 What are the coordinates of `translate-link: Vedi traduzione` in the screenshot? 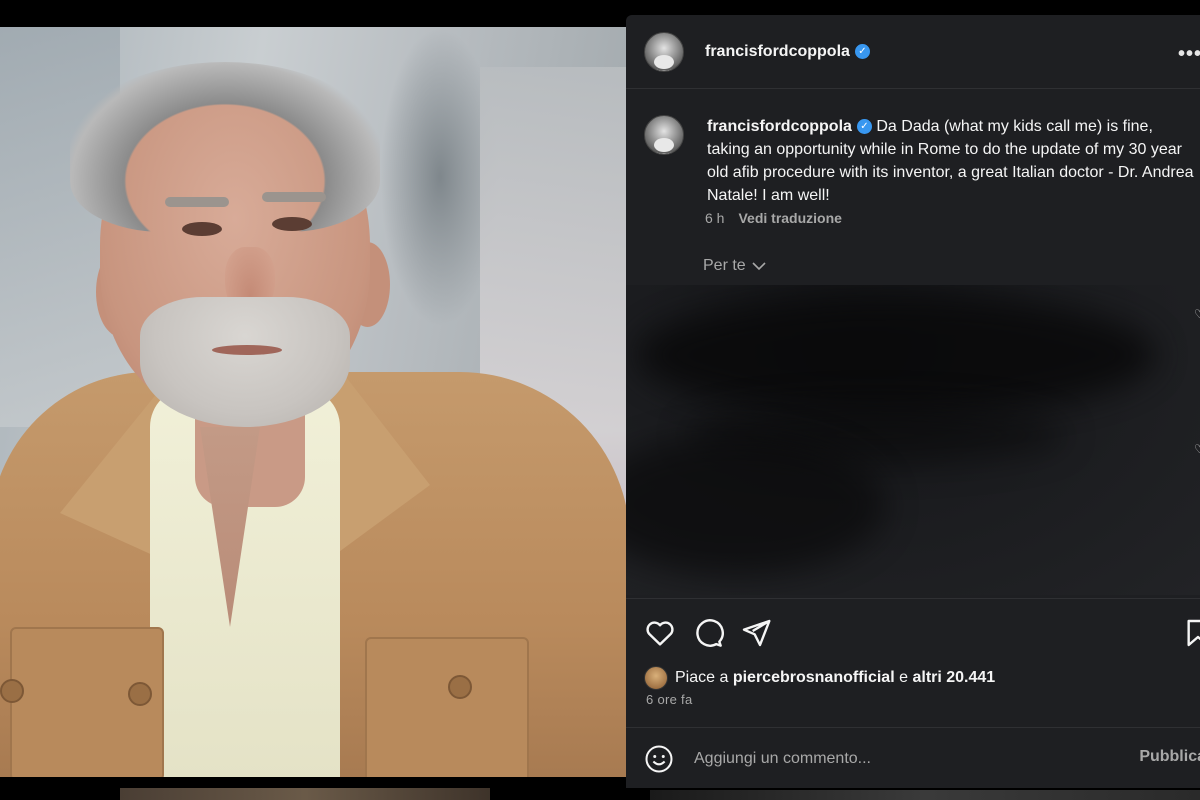 It's located at (789, 218).